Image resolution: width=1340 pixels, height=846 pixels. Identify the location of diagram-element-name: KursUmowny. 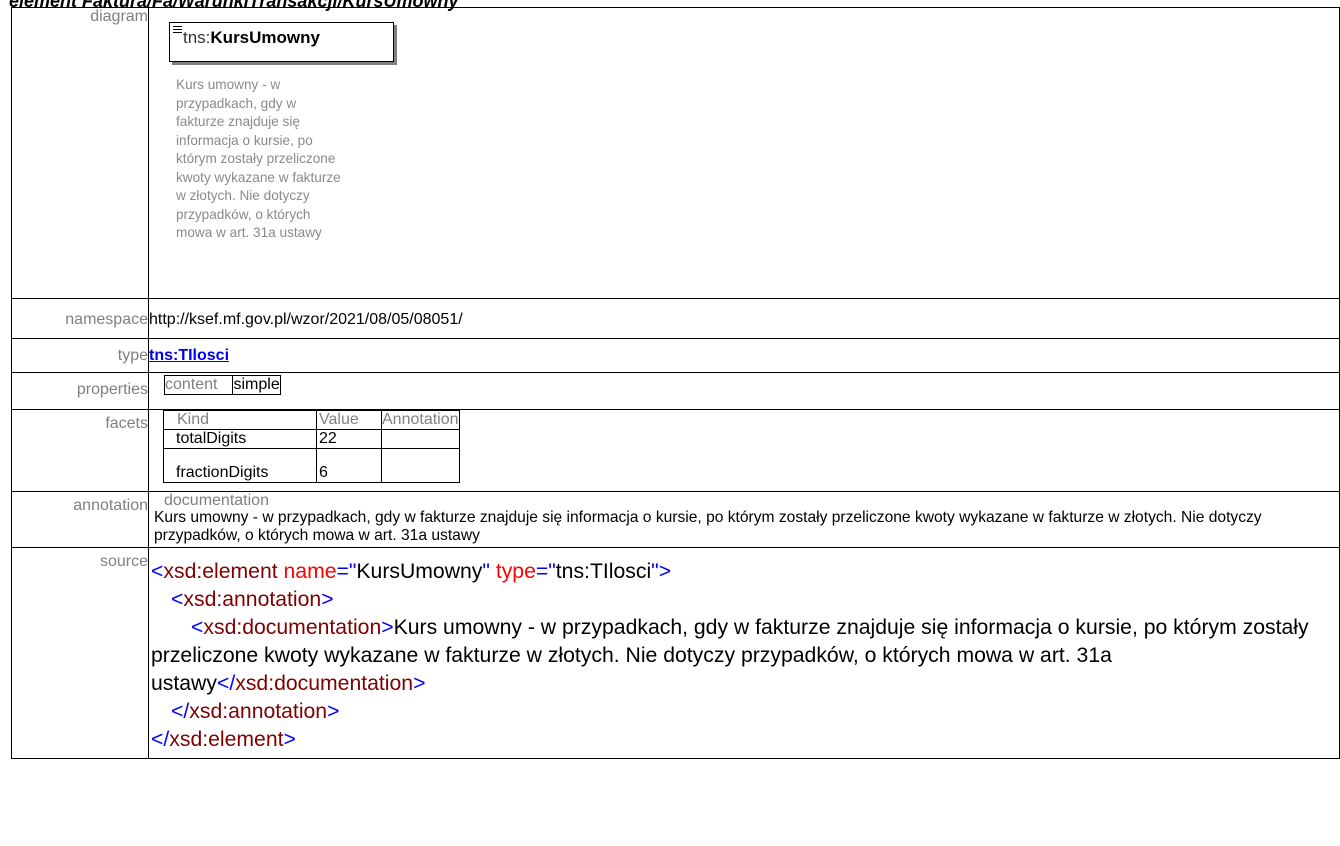
(265, 37).